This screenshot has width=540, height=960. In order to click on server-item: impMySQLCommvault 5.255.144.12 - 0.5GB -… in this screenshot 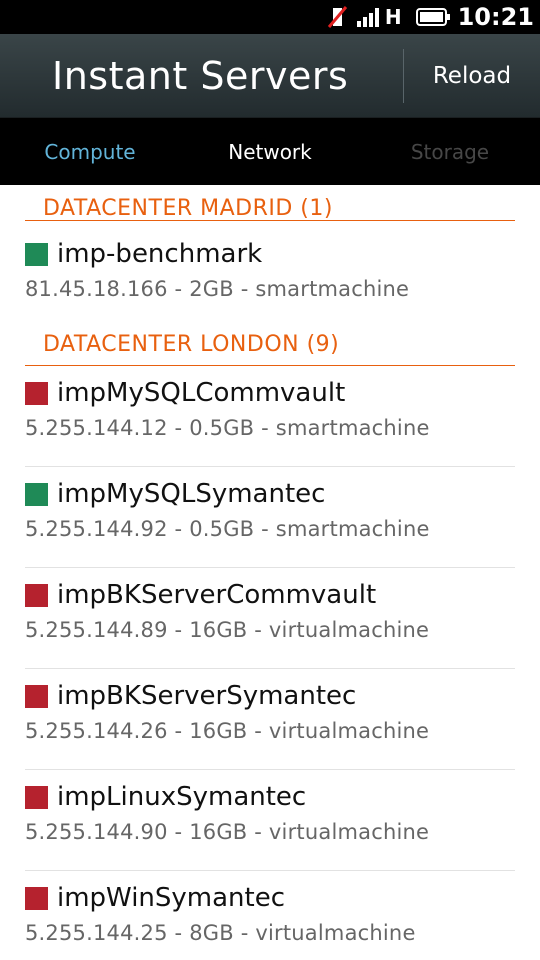, I will do `click(270, 416)`.